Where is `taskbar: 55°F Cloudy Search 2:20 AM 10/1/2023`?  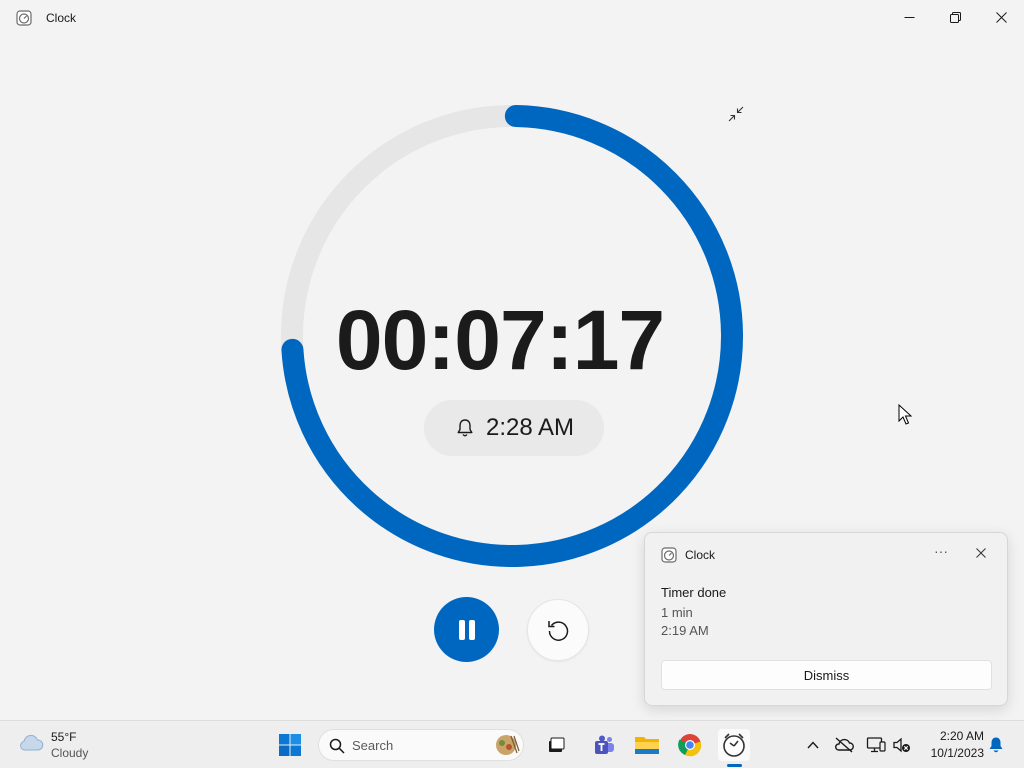 taskbar: 55°F Cloudy Search 2:20 AM 10/1/2023 is located at coordinates (512, 744).